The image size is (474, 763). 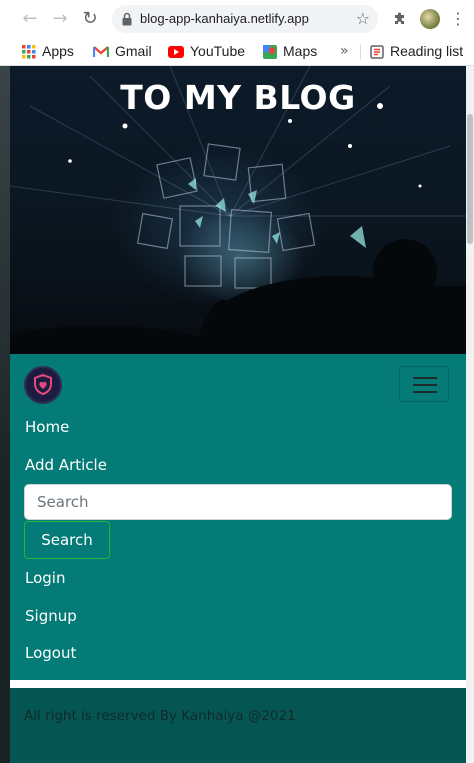 I want to click on more-bookmarks-button: », so click(x=344, y=51).